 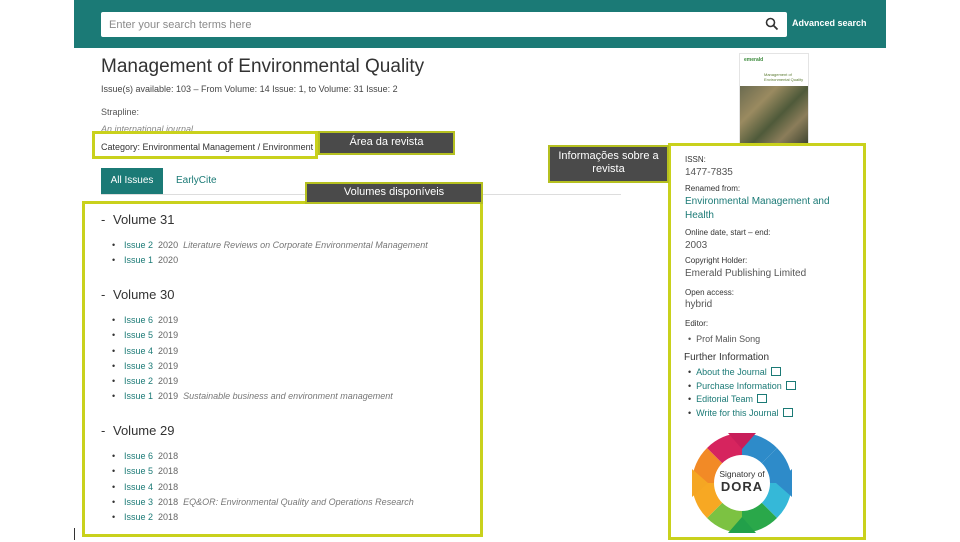 I want to click on area-callout-text: Área da revista, so click(x=386, y=142).